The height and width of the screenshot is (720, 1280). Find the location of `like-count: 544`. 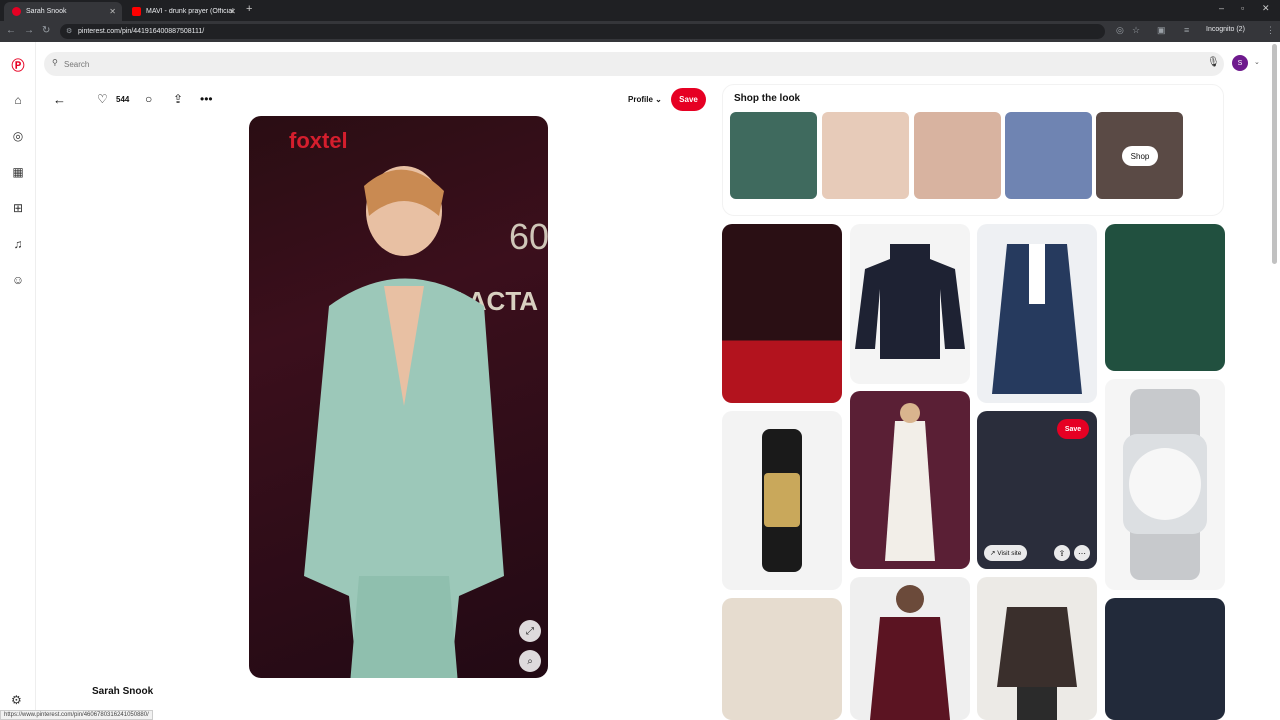

like-count: 544 is located at coordinates (123, 99).